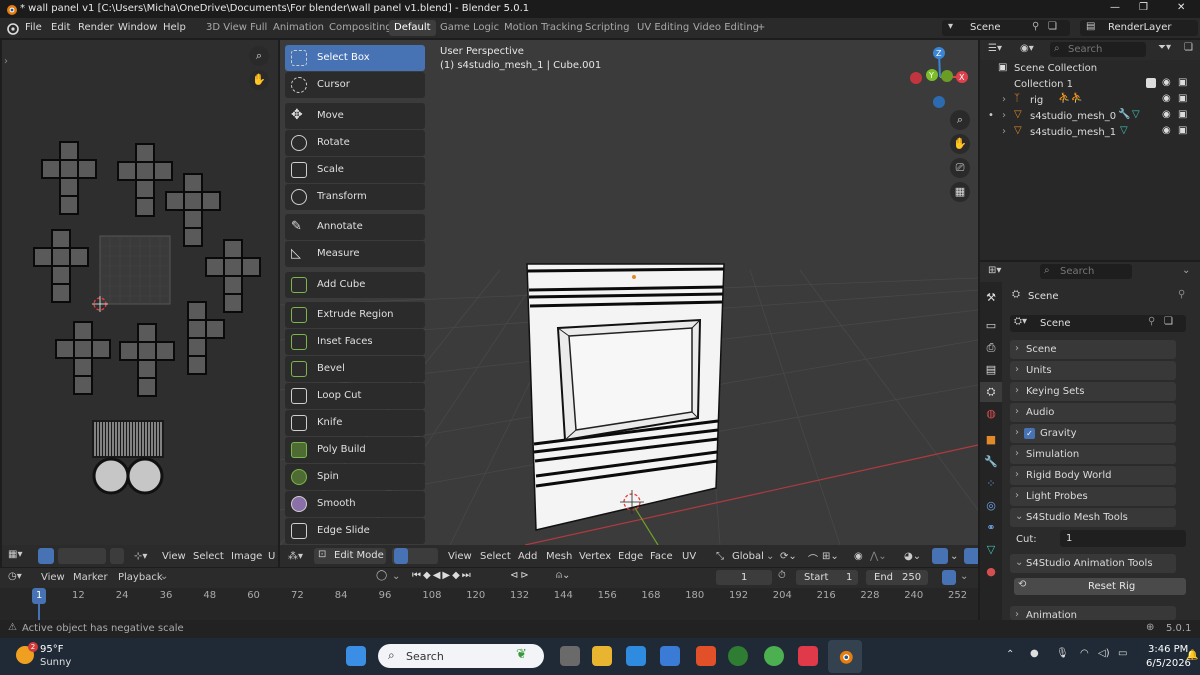 This screenshot has width=1200, height=675. What do you see at coordinates (137, 27) in the screenshot?
I see `menu-window: Window` at bounding box center [137, 27].